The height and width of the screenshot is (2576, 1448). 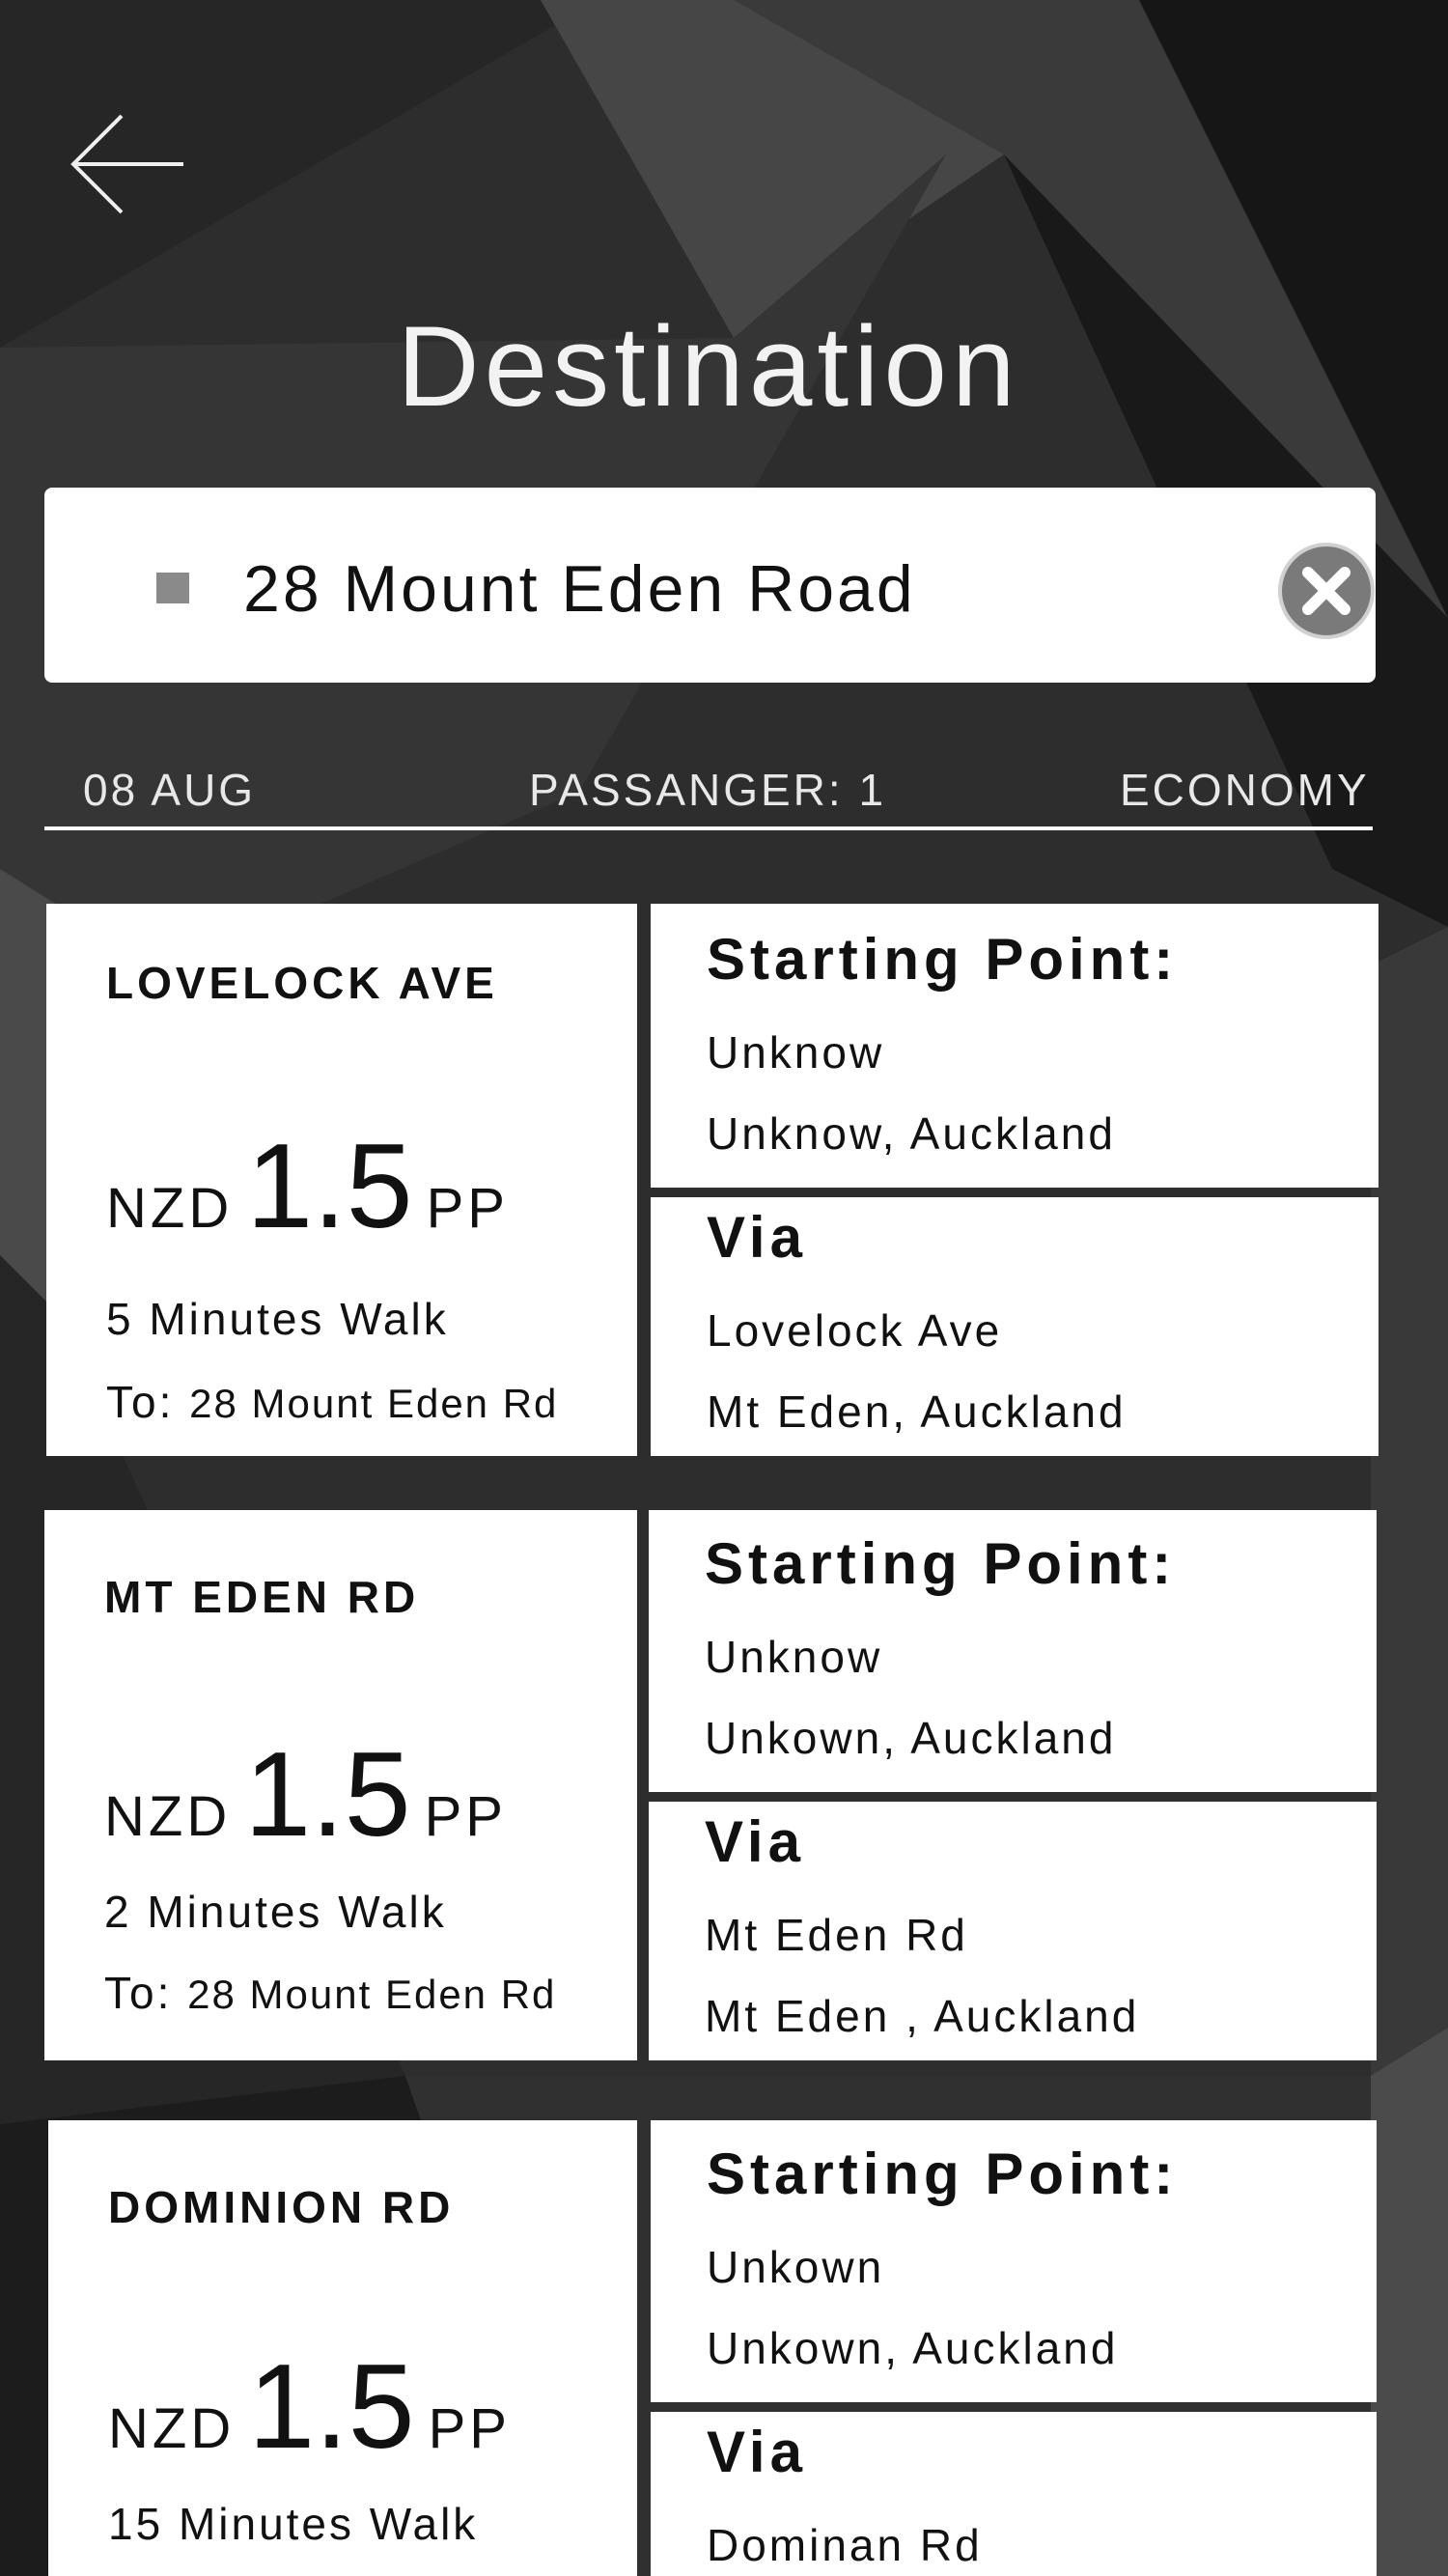 I want to click on via-line1: Mt Eden Rd, so click(x=837, y=1935).